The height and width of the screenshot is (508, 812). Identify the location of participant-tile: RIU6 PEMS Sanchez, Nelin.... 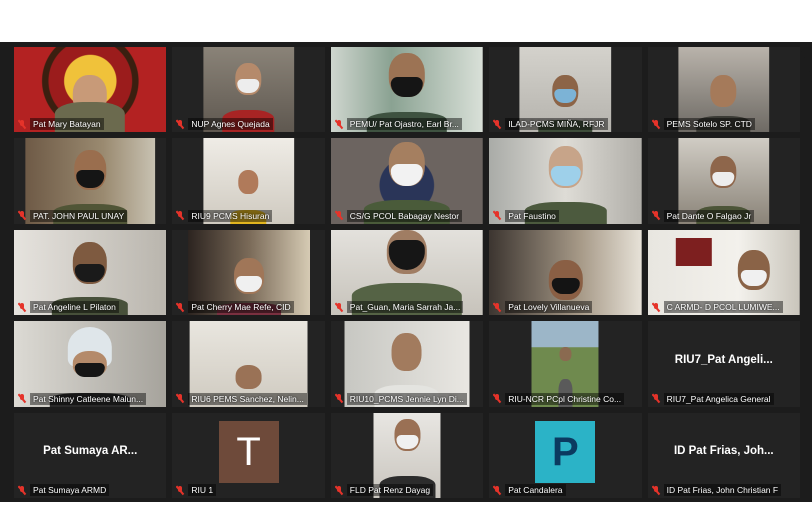
(248, 364).